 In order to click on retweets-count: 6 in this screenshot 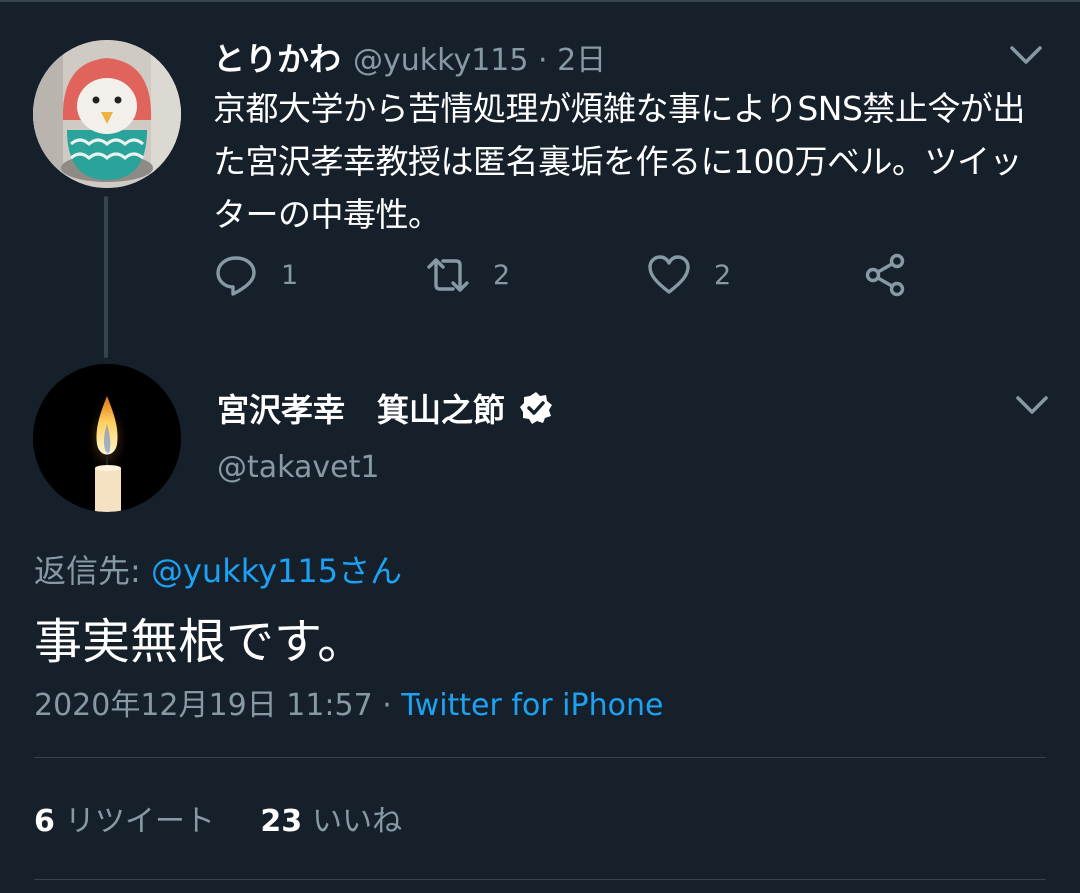, I will do `click(44, 821)`.